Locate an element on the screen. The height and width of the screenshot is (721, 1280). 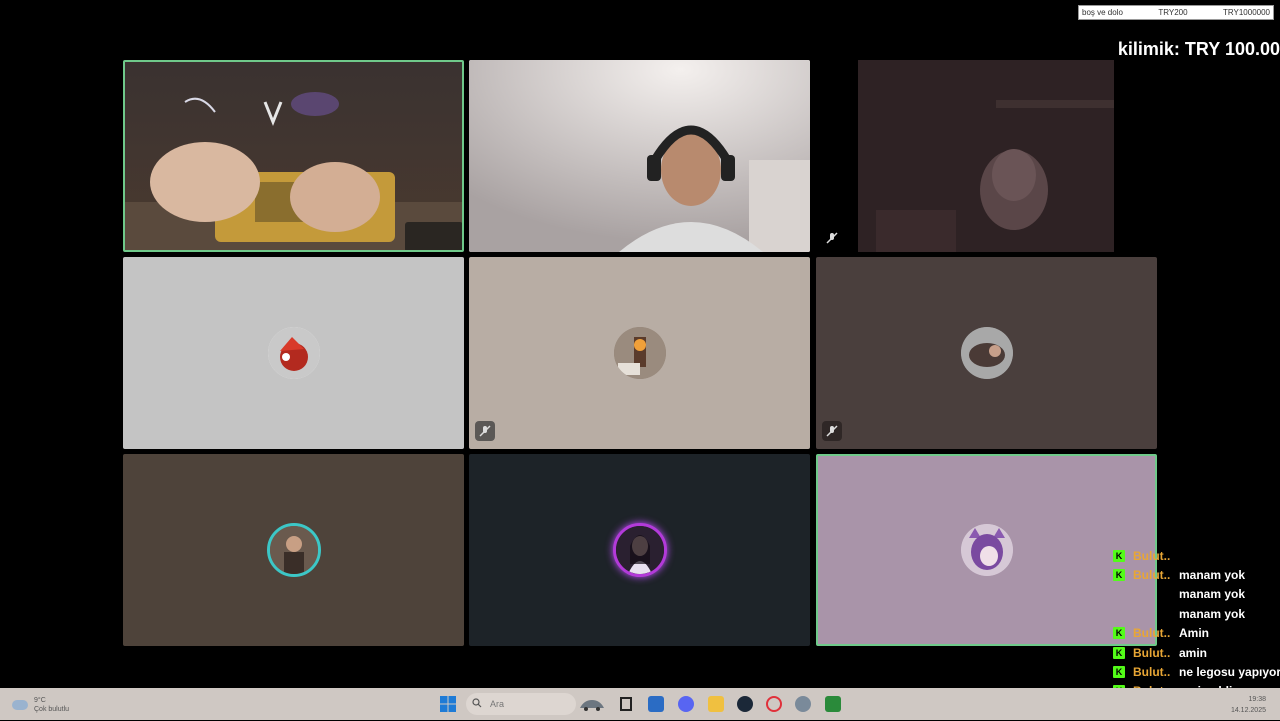
clock-time: 19:38 is located at coordinates (1257, 699).